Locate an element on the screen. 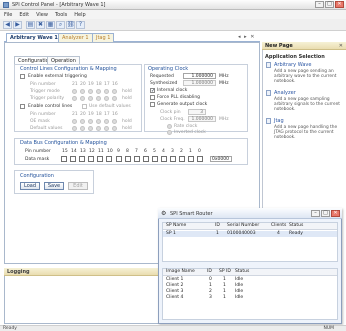 The image size is (346, 331). graph-icon: ▦ is located at coordinates (50, 25).